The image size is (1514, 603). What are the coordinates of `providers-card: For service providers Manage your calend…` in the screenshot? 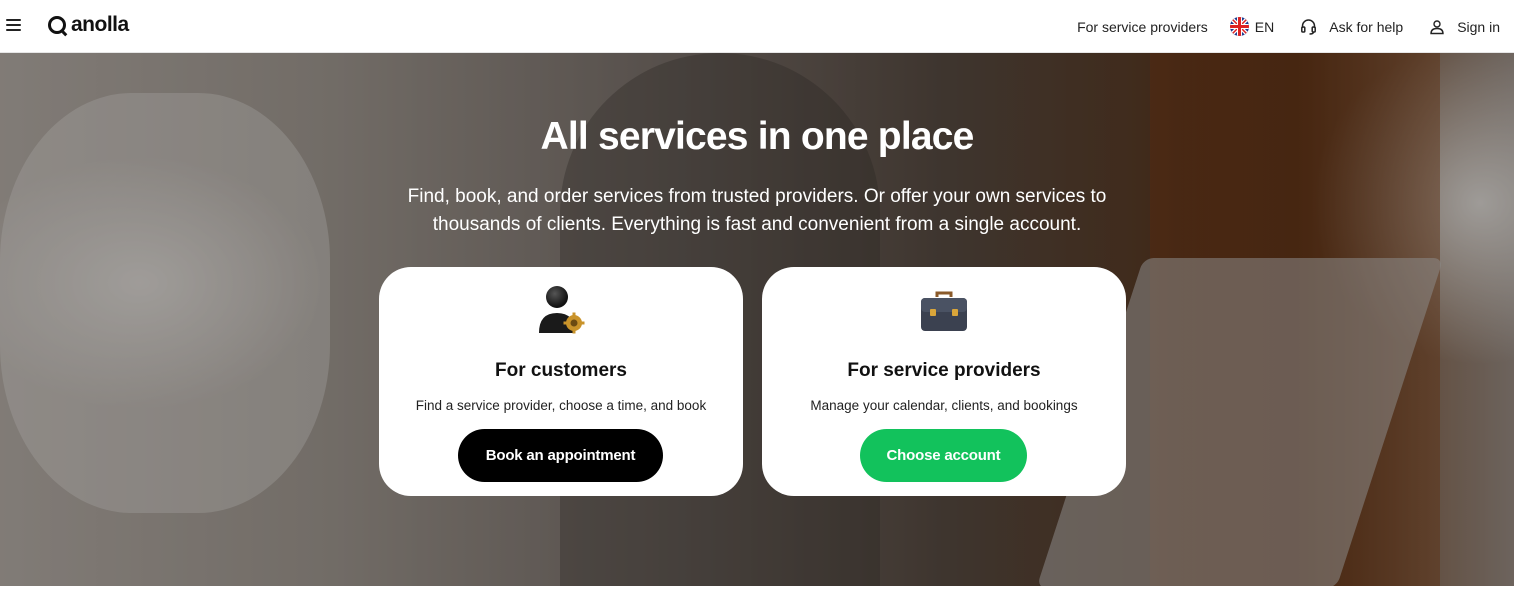 It's located at (944, 381).